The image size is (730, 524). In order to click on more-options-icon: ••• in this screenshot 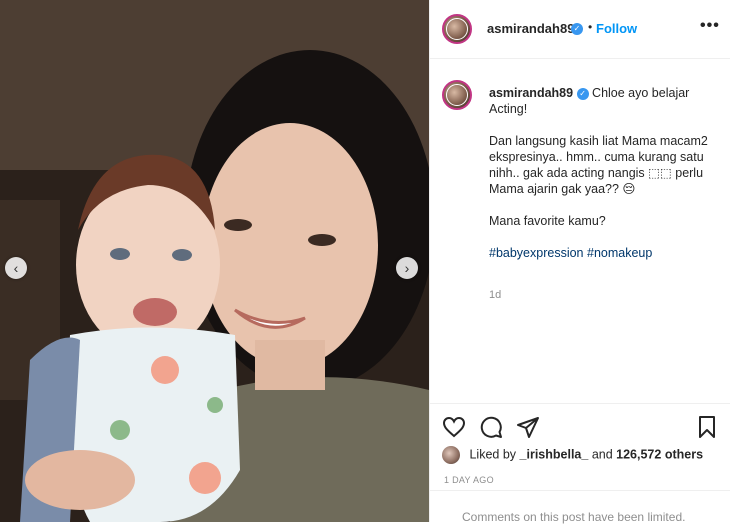, I will do `click(710, 26)`.